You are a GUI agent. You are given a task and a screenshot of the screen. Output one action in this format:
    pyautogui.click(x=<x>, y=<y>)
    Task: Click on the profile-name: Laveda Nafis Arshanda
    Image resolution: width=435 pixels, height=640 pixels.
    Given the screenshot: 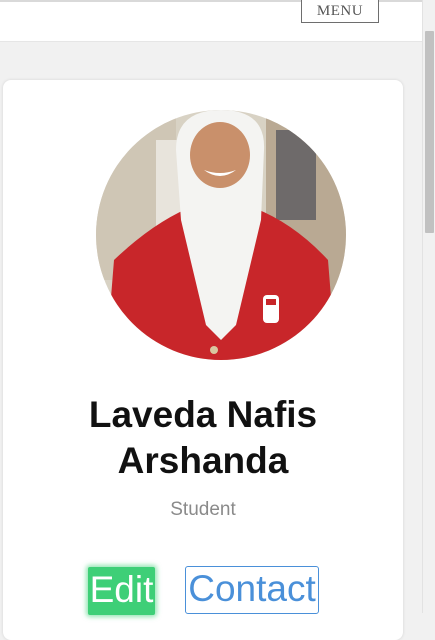 What is the action you would take?
    pyautogui.click(x=203, y=437)
    